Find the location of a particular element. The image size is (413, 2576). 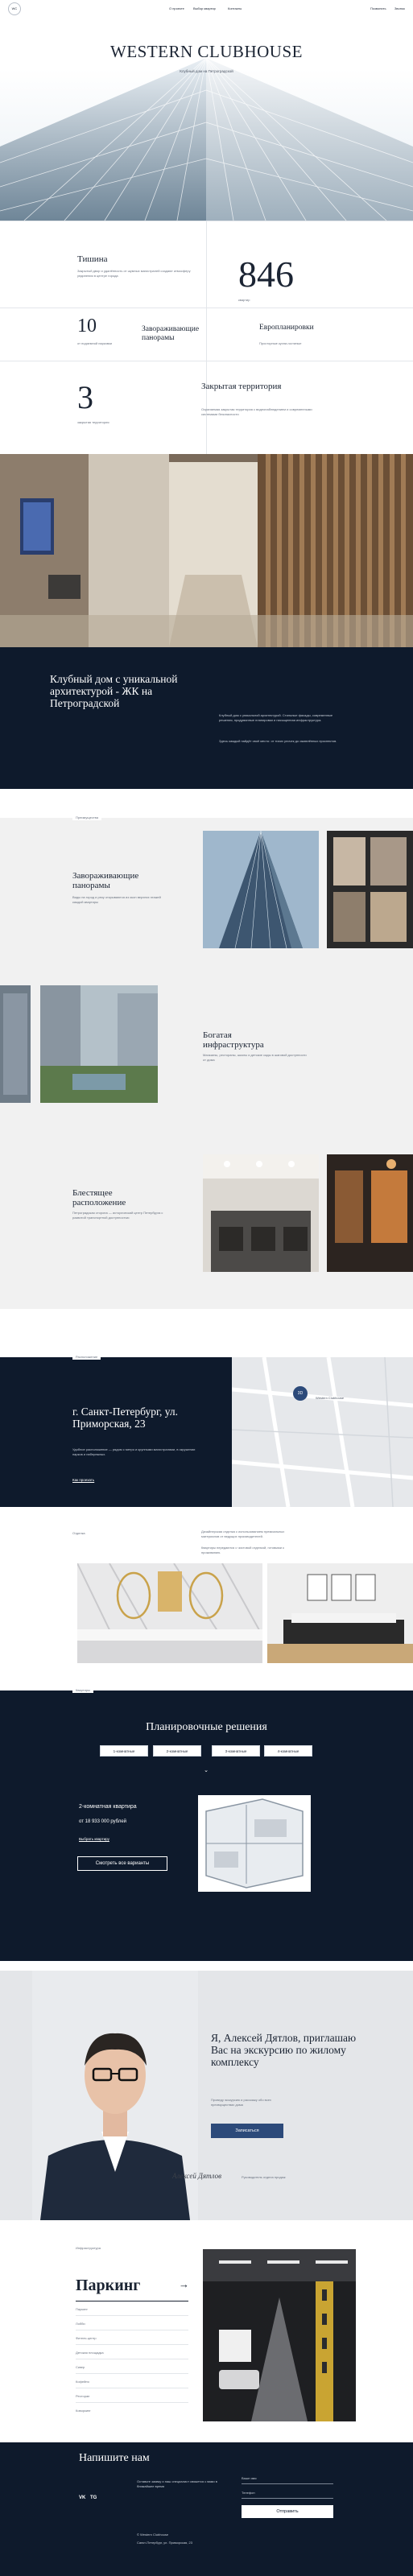

location-map is located at coordinates (323, 1432).